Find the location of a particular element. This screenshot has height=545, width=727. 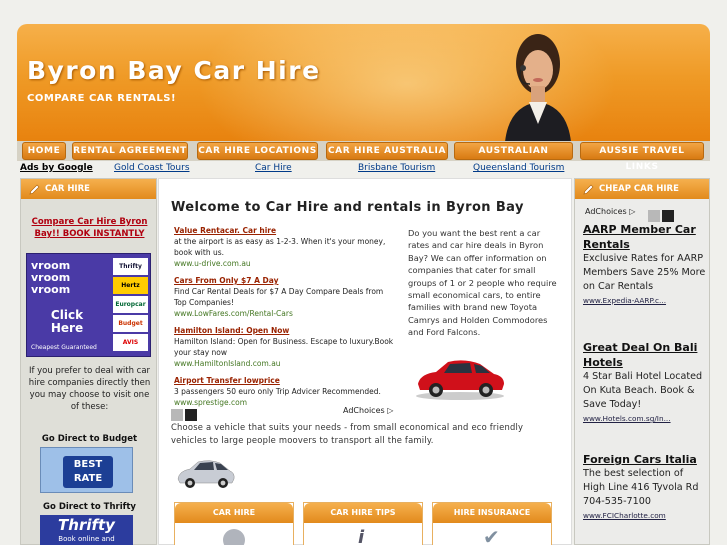

thrifty-logo: Thrifty is located at coordinates (130, 266).